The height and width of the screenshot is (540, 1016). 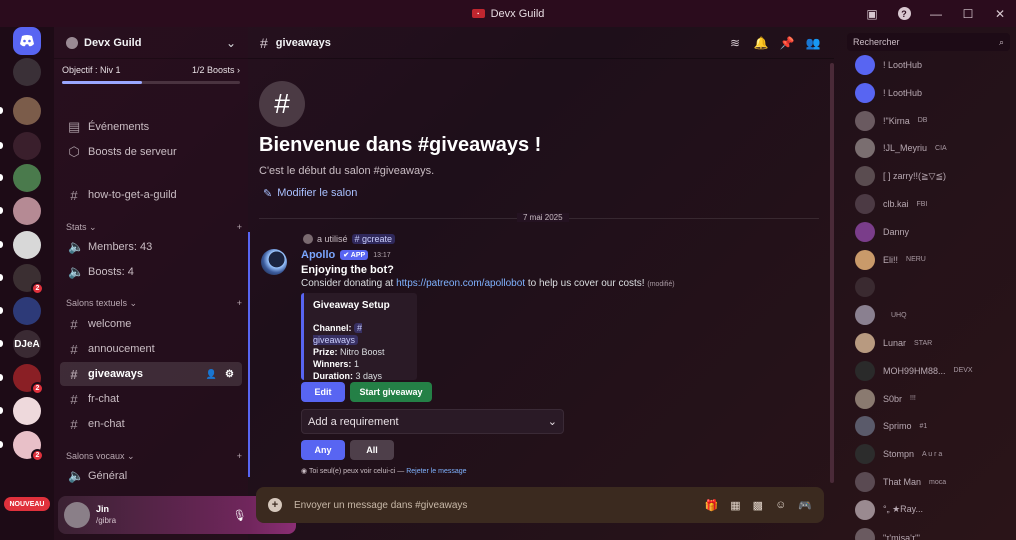 What do you see at coordinates (151, 324) in the screenshot?
I see `channel-welcome: # welcome` at bounding box center [151, 324].